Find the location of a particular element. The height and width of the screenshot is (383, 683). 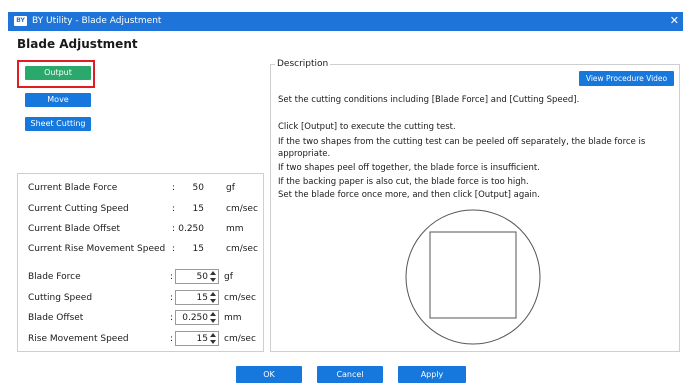

cutting-speed-unit: cm/sec is located at coordinates (240, 298).